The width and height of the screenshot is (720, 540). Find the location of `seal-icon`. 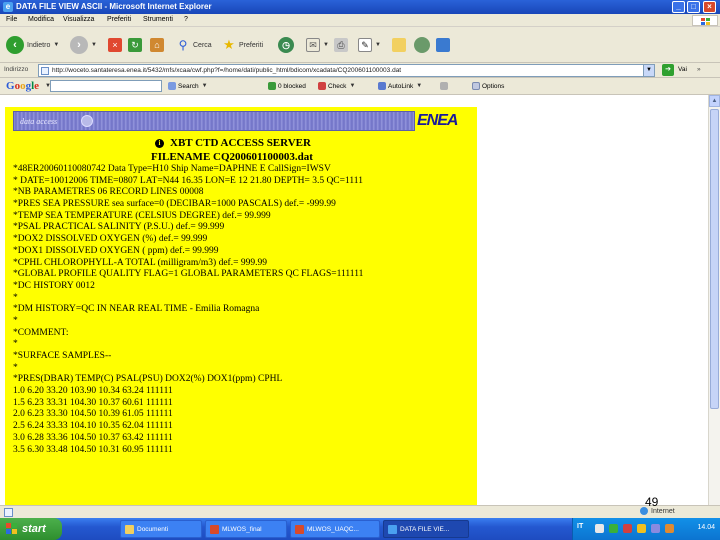

seal-icon is located at coordinates (87, 121).